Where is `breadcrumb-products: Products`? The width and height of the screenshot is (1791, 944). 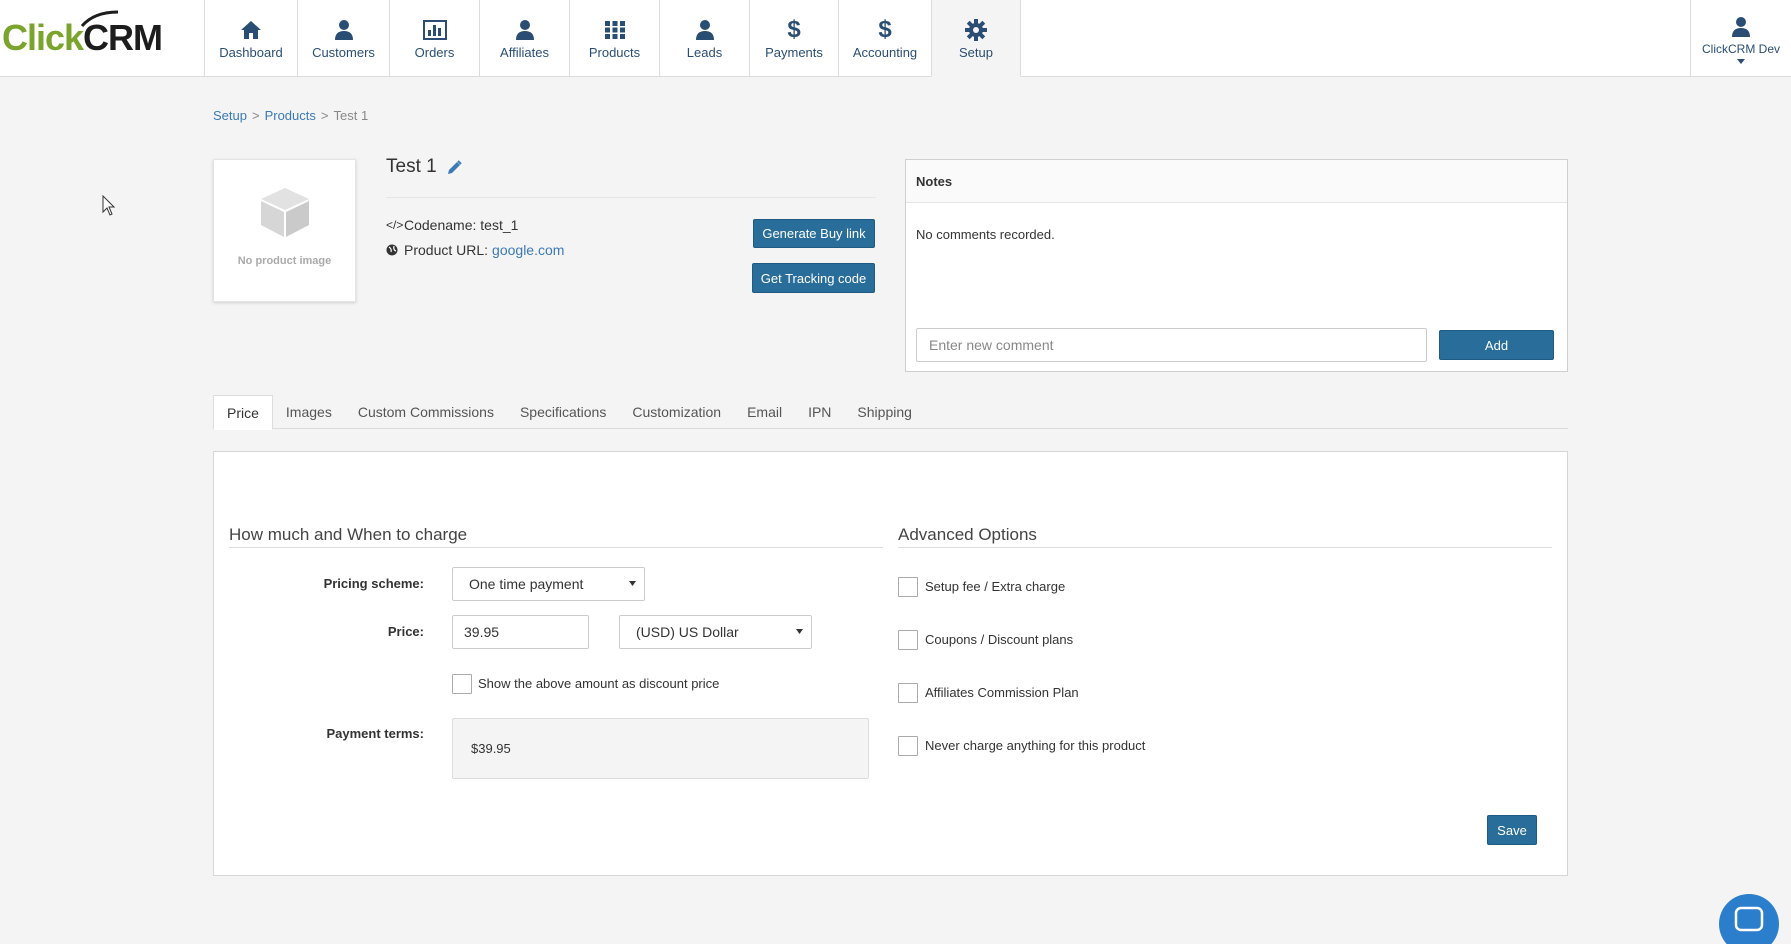 breadcrumb-products: Products is located at coordinates (290, 115).